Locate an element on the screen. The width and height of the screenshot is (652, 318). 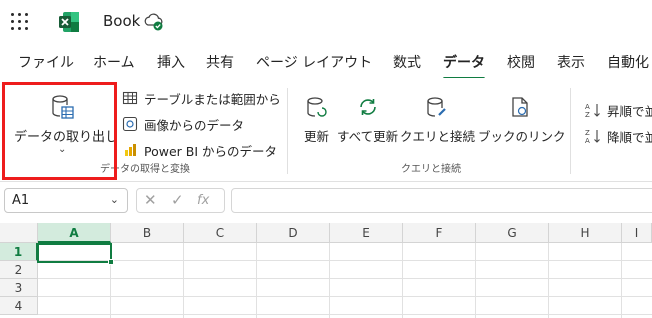
queries-connections-icon is located at coordinates (437, 107).